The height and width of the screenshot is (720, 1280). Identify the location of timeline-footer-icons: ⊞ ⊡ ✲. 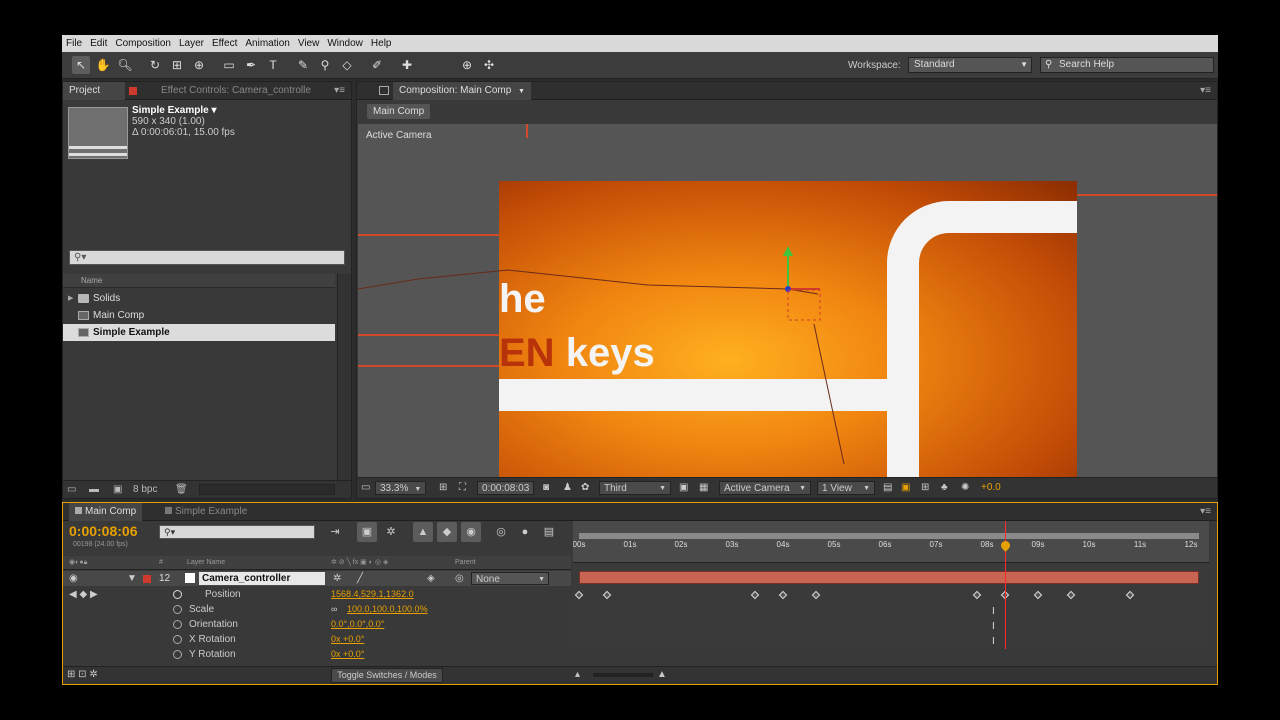
(82, 674).